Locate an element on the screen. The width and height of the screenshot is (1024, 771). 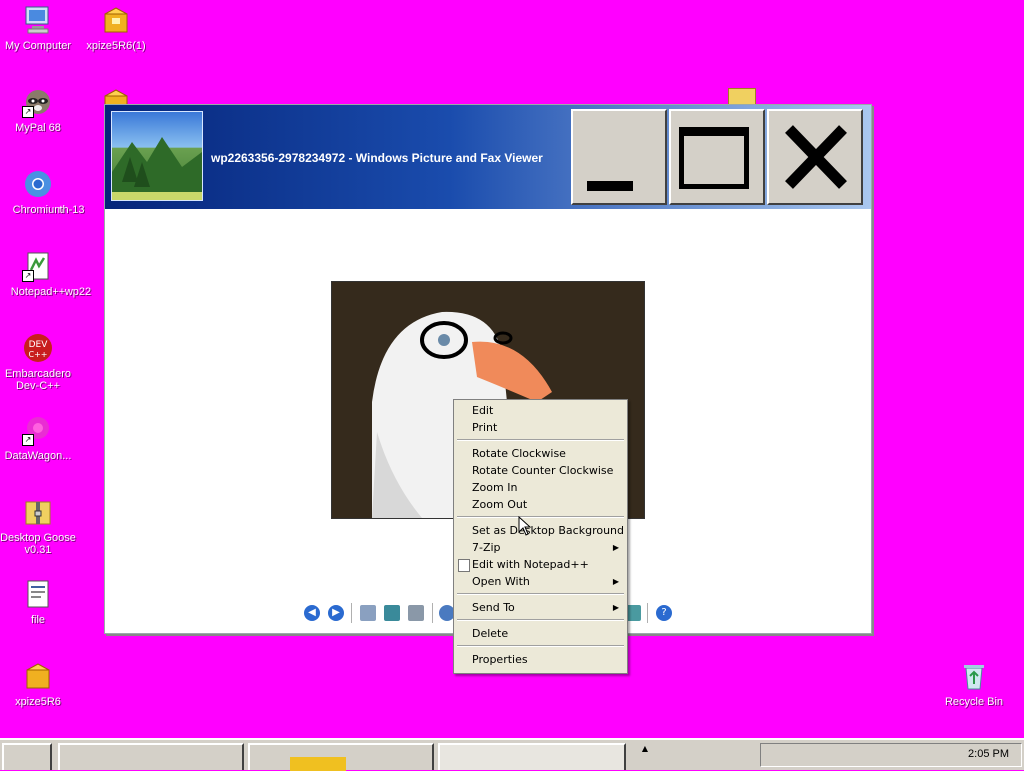
taskbar-button-active is located at coordinates (532, 756).